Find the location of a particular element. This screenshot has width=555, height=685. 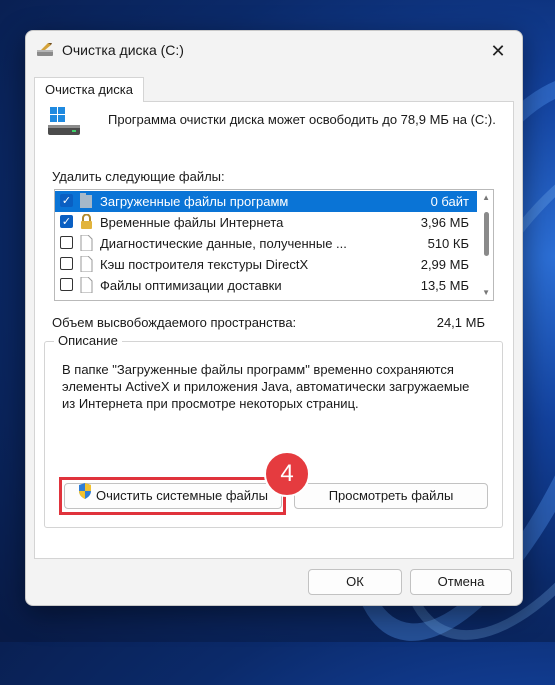

folder-icon is located at coordinates (86, 201).